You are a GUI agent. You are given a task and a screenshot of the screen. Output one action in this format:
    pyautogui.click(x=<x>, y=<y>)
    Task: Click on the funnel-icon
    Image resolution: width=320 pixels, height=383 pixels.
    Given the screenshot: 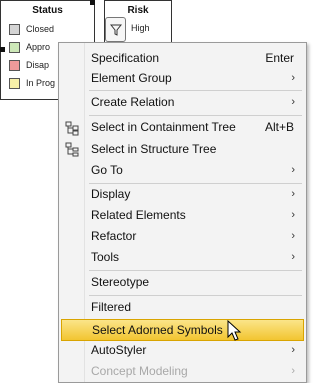 What is the action you would take?
    pyautogui.click(x=115, y=30)
    